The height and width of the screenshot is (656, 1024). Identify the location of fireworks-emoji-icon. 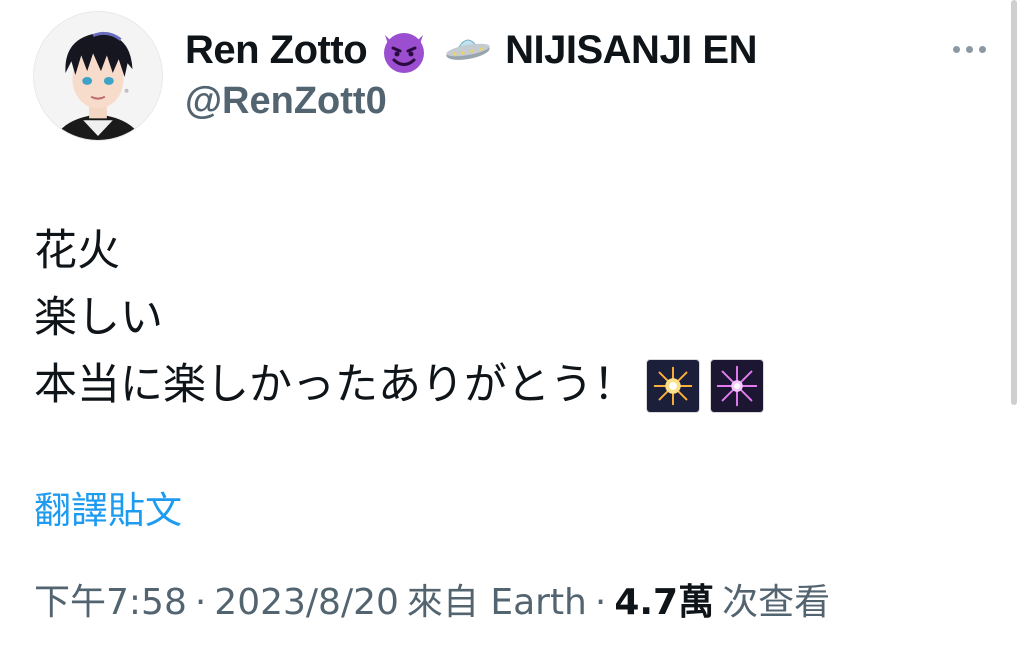
(673, 385).